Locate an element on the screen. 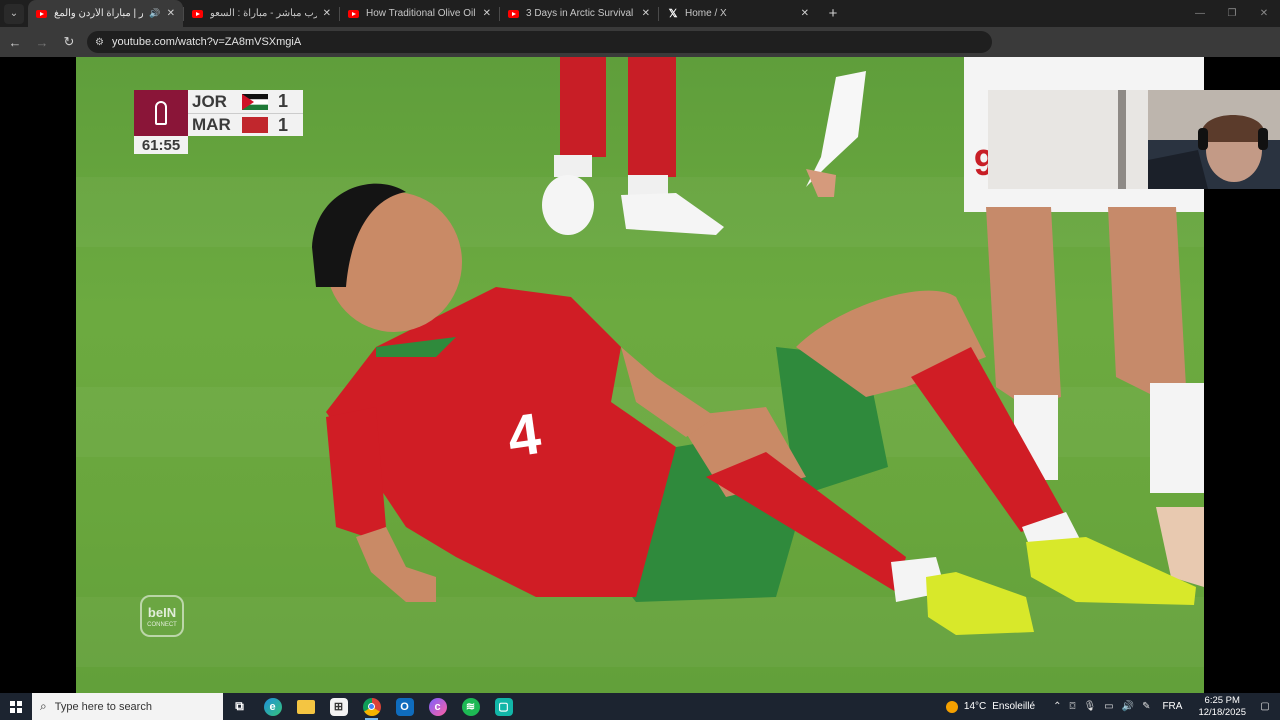 The height and width of the screenshot is (720, 1280). team-code: JOR is located at coordinates (209, 101).